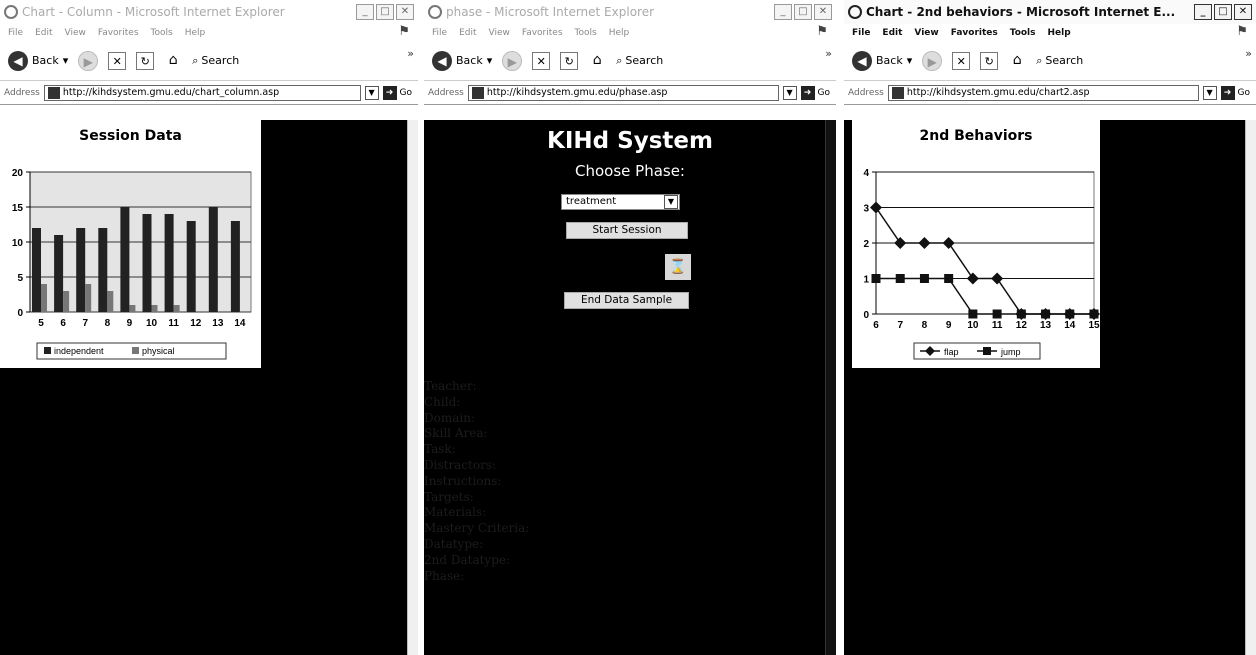  Describe the element at coordinates (477, 92) in the screenshot. I see `page-icon` at that location.